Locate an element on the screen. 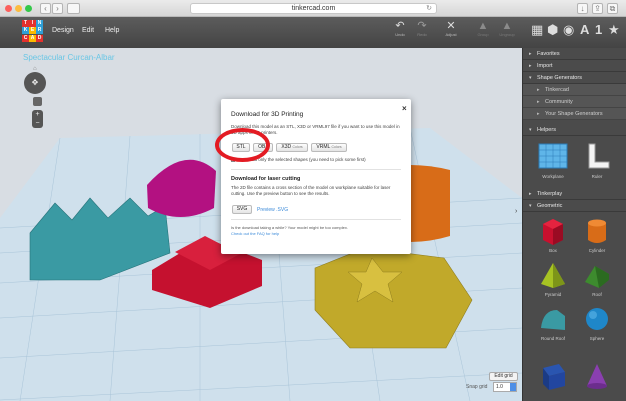 Image resolution: width=626 pixels, height=401 pixels. shape-sphere: Sphere is located at coordinates (597, 322).